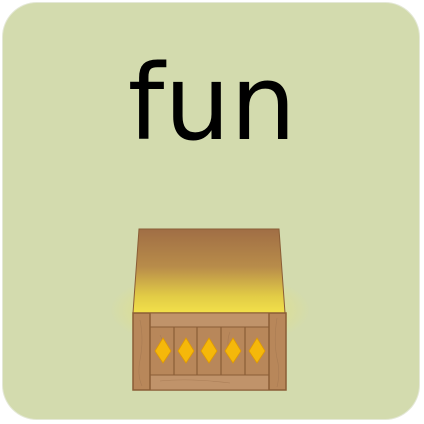 The height and width of the screenshot is (424, 424). Describe the element at coordinates (209, 271) in the screenshot. I see `chest-lid` at that location.